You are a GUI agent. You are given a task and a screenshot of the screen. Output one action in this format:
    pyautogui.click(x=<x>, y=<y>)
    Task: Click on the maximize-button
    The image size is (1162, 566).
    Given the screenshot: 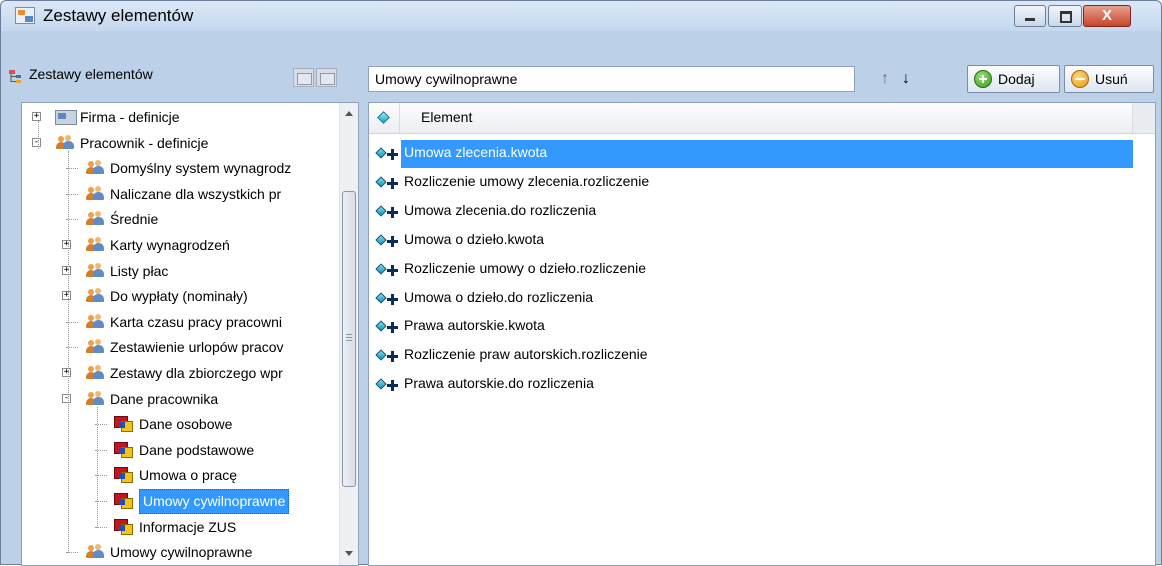 What is the action you would take?
    pyautogui.click(x=1065, y=16)
    